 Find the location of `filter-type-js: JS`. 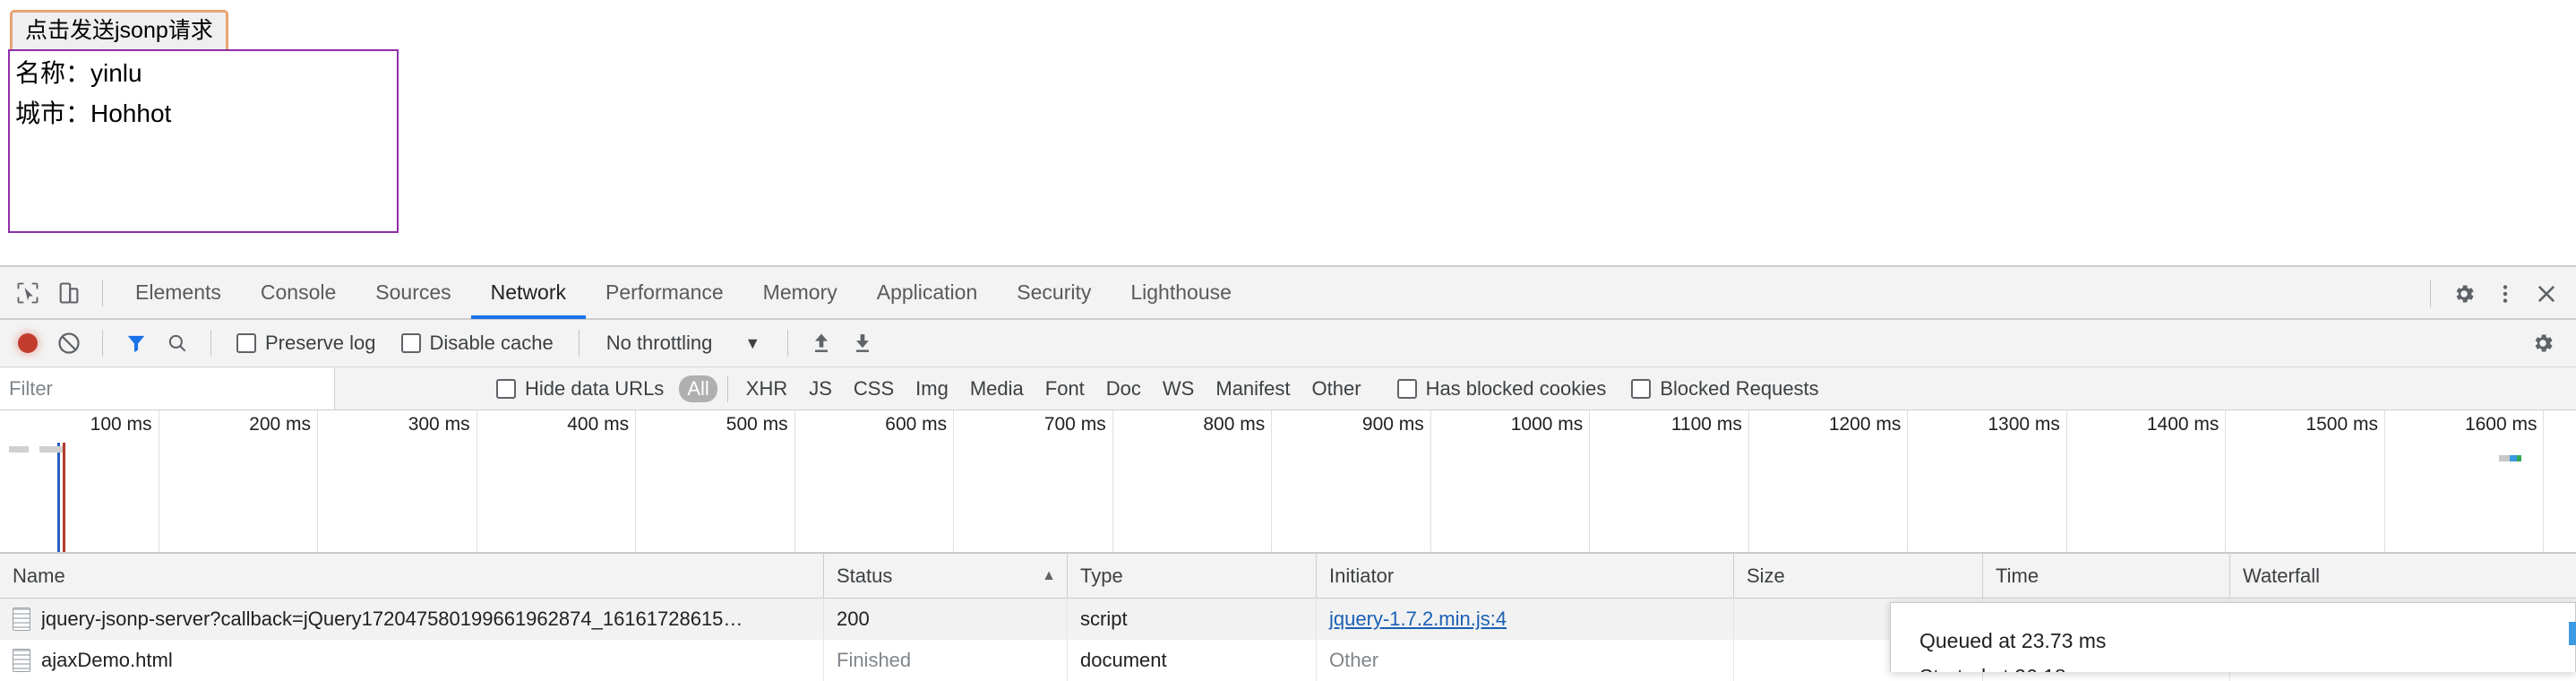

filter-type-js: JS is located at coordinates (820, 388).